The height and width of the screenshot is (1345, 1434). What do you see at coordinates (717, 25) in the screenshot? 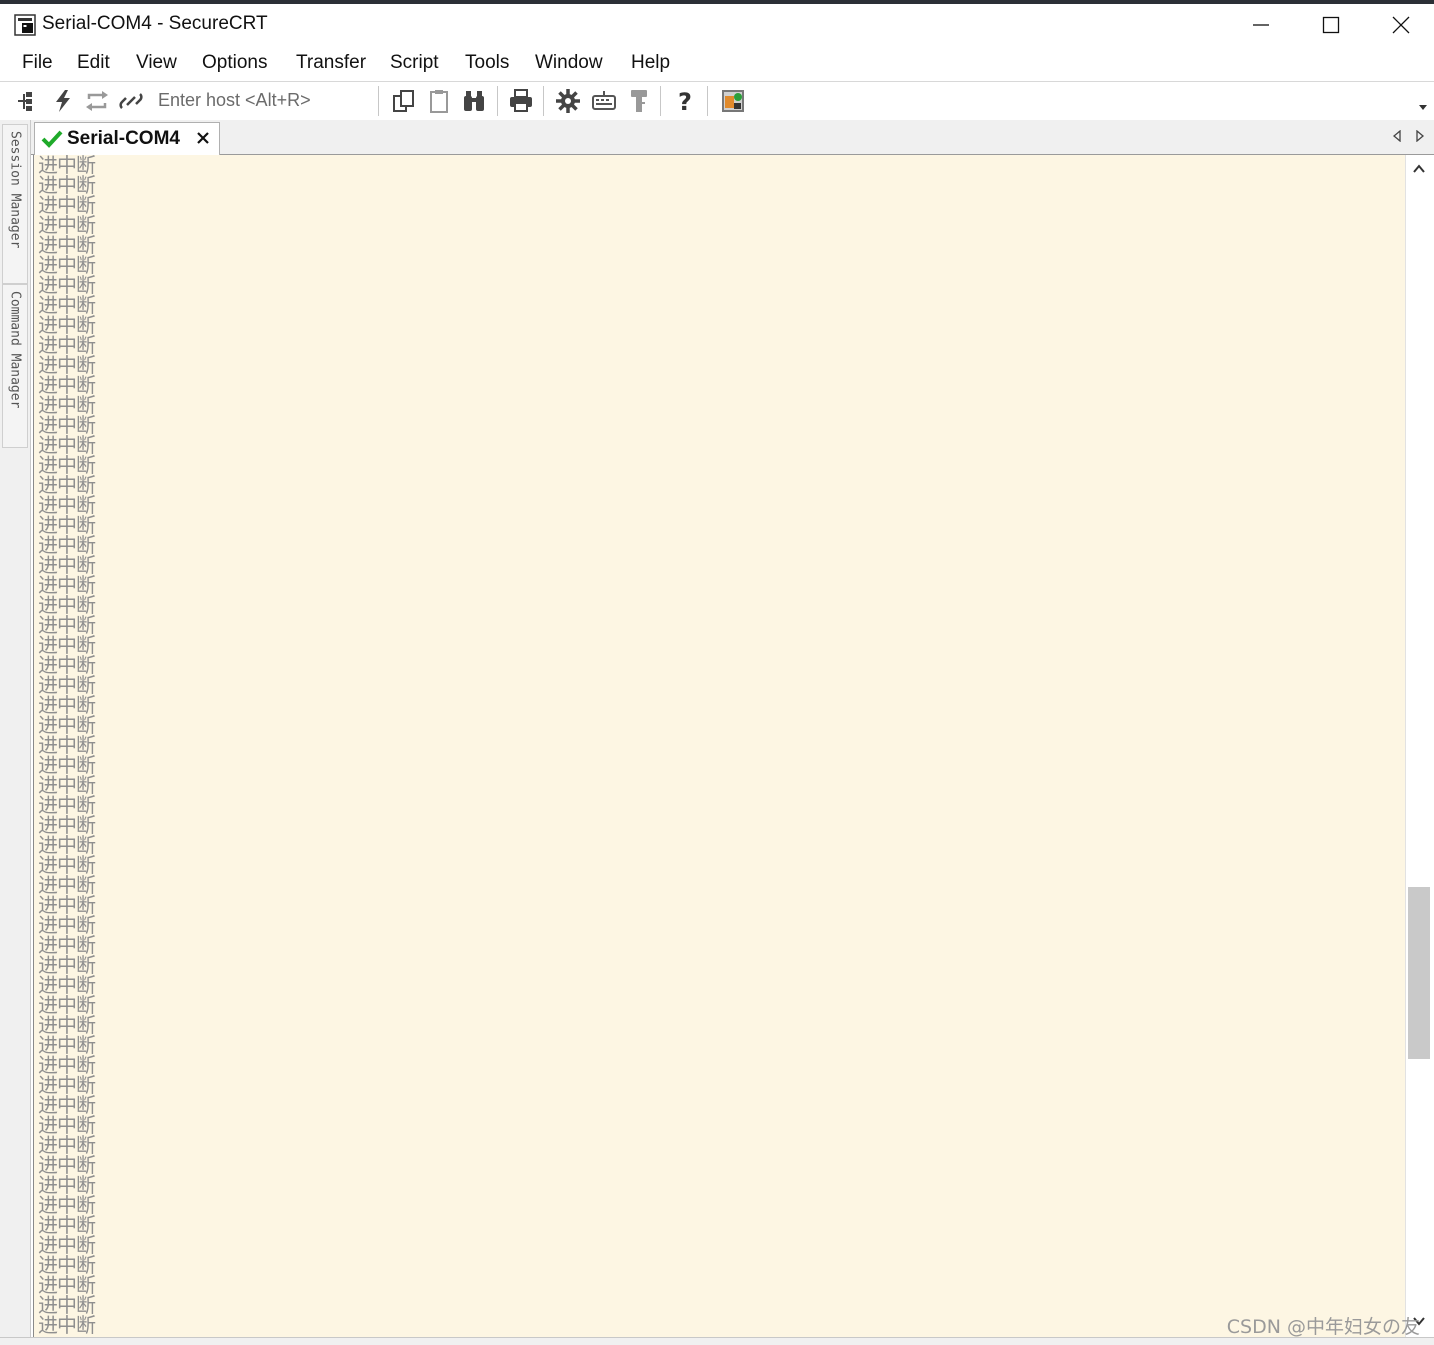
I see `title-bar: Serial-COM4 - SecureCRT` at bounding box center [717, 25].